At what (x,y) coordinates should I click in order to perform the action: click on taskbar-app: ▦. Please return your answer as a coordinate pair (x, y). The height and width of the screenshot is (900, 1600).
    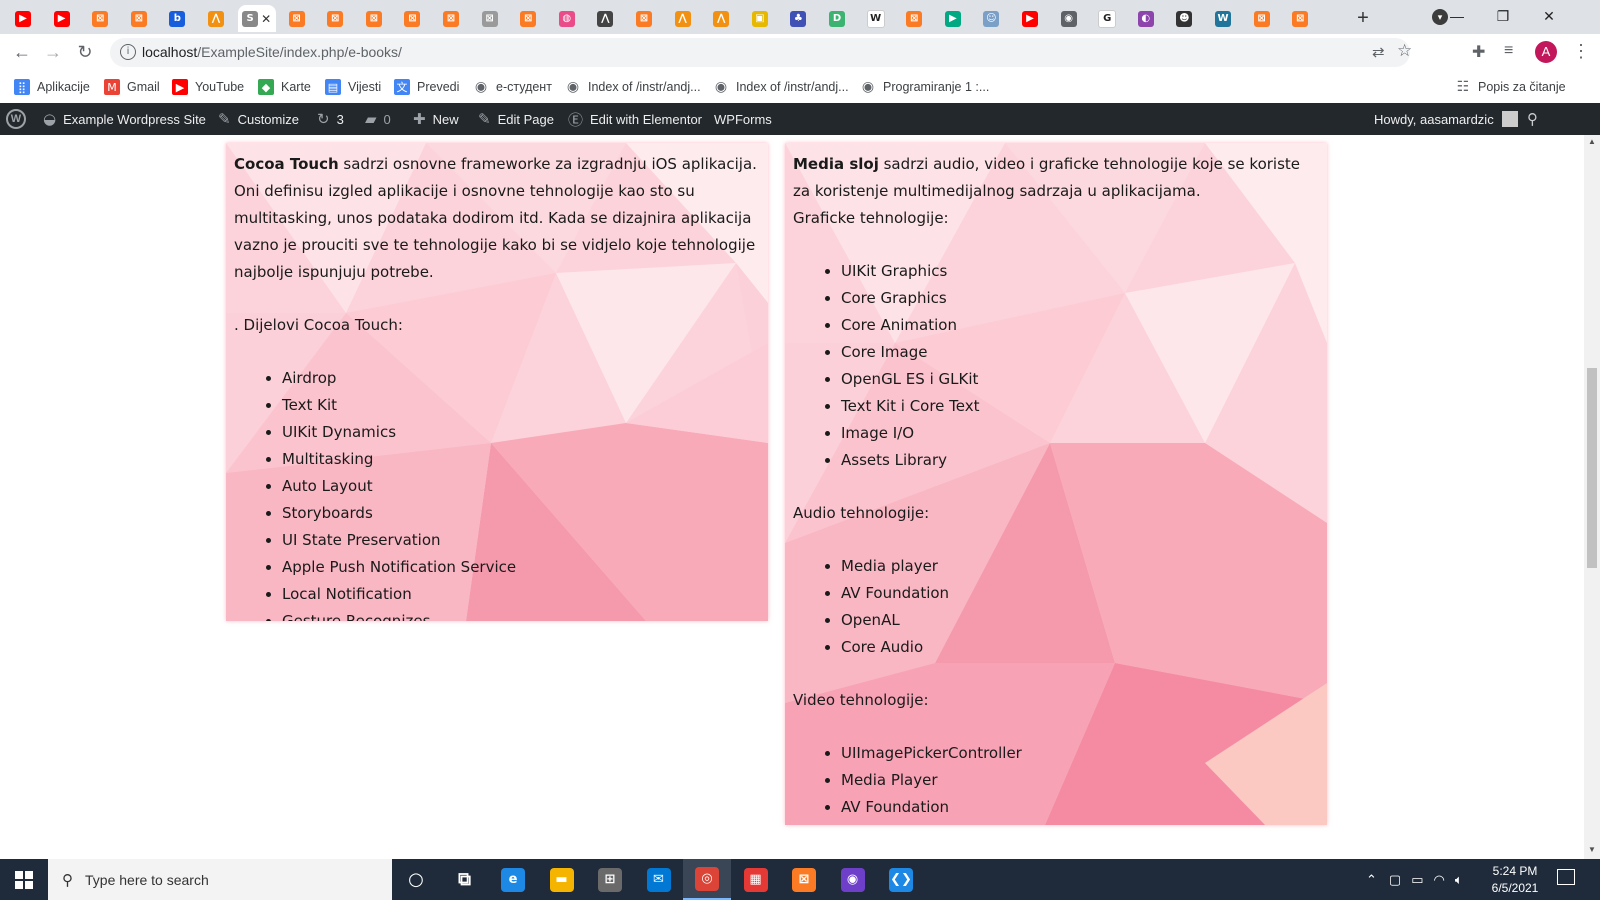
    Looking at the image, I should click on (756, 879).